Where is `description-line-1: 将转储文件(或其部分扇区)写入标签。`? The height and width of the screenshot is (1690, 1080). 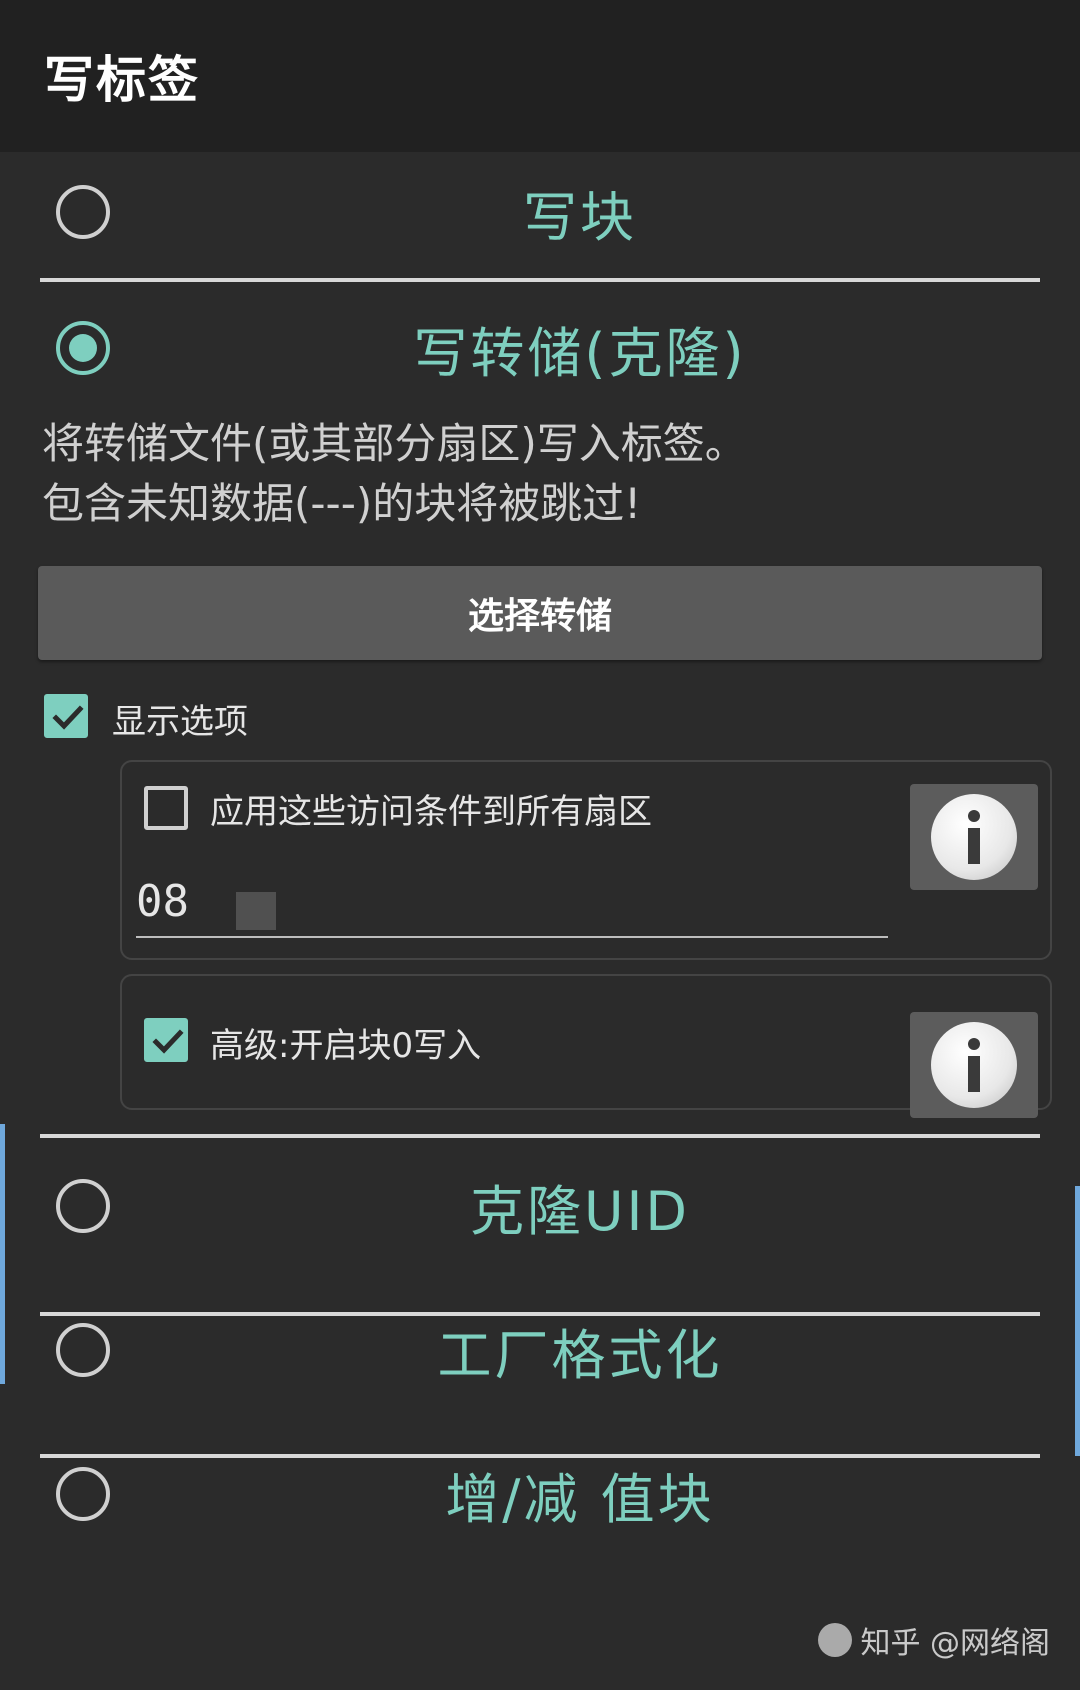
description-line-1: 将转储文件(或其部分扇区)写入标签。 is located at coordinates (394, 443).